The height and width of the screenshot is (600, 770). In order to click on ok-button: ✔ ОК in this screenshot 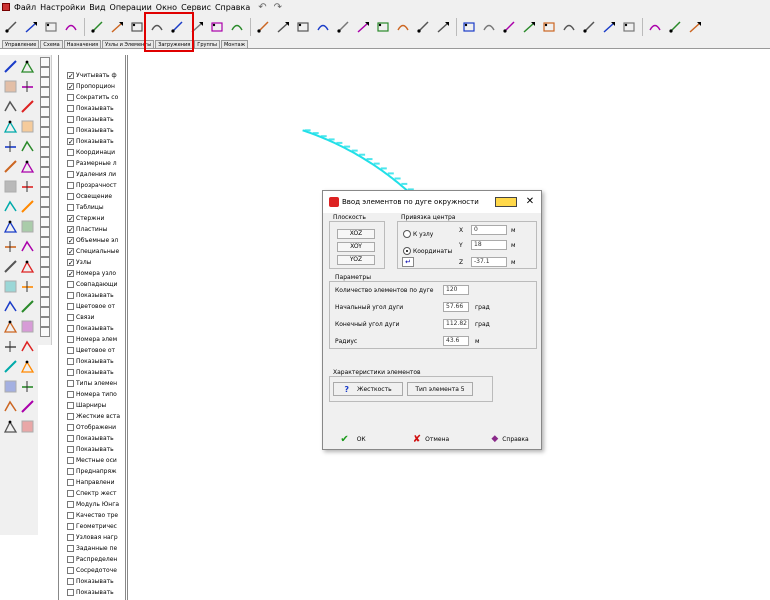, I will do `click(353, 439)`.